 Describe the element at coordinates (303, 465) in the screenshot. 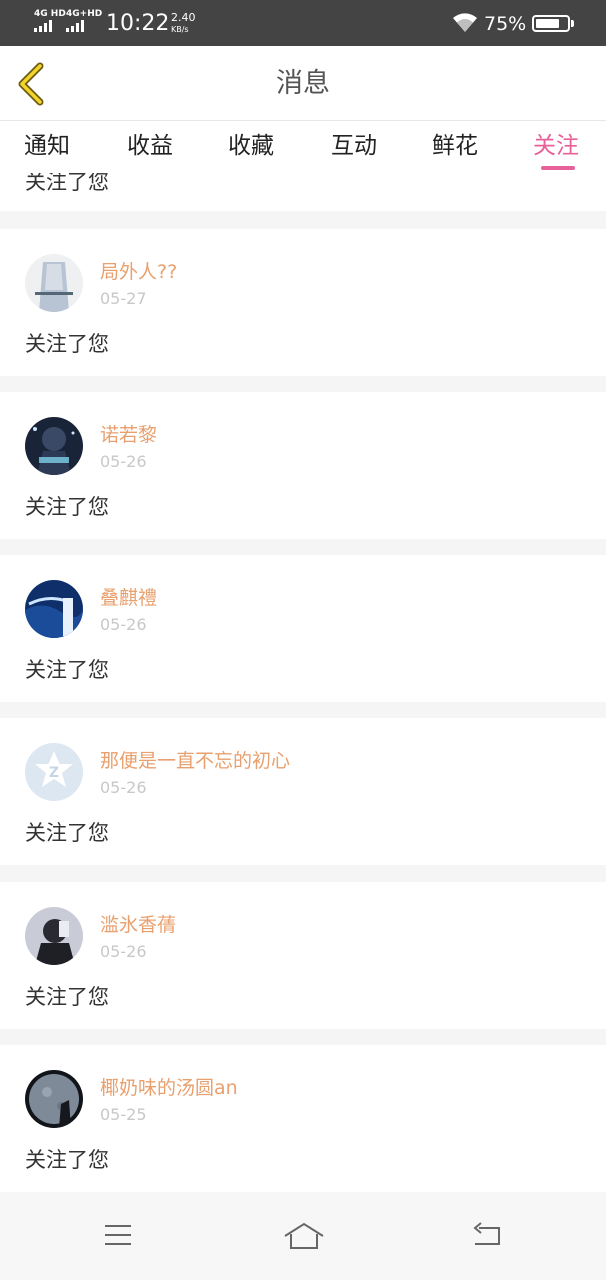

I see `list-item: 诺若黎 05-26 关注了您` at that location.